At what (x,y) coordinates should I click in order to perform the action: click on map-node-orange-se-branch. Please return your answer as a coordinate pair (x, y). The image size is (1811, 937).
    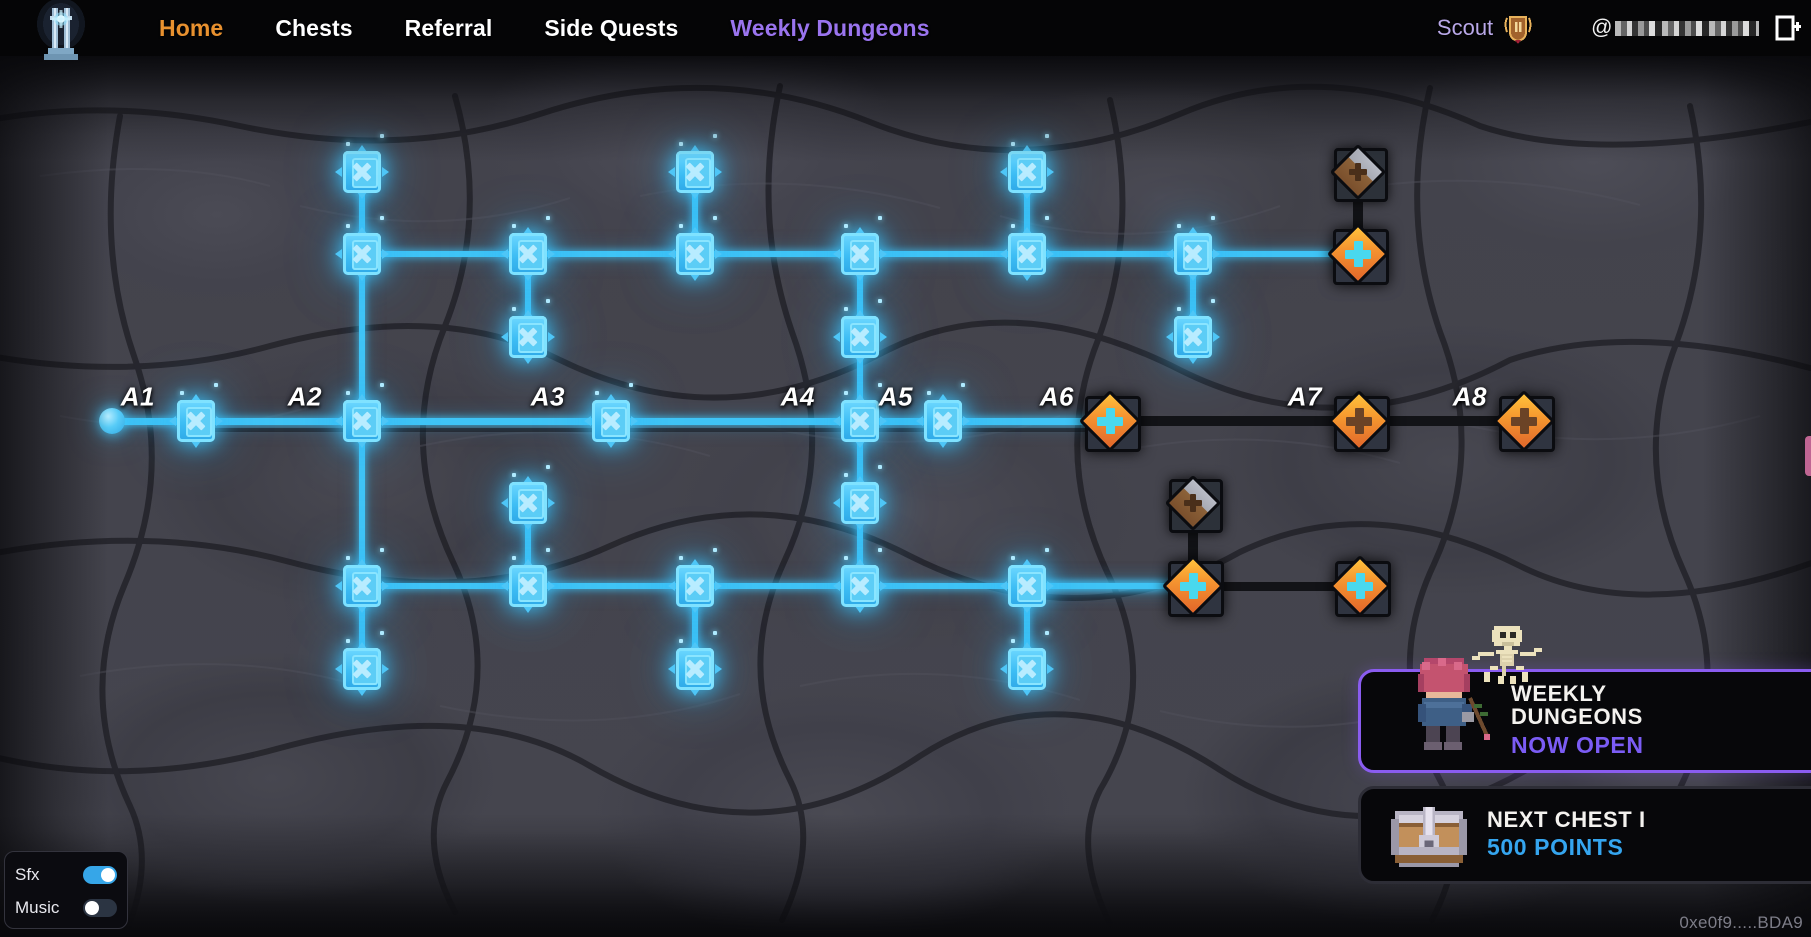
    Looking at the image, I should click on (1193, 586).